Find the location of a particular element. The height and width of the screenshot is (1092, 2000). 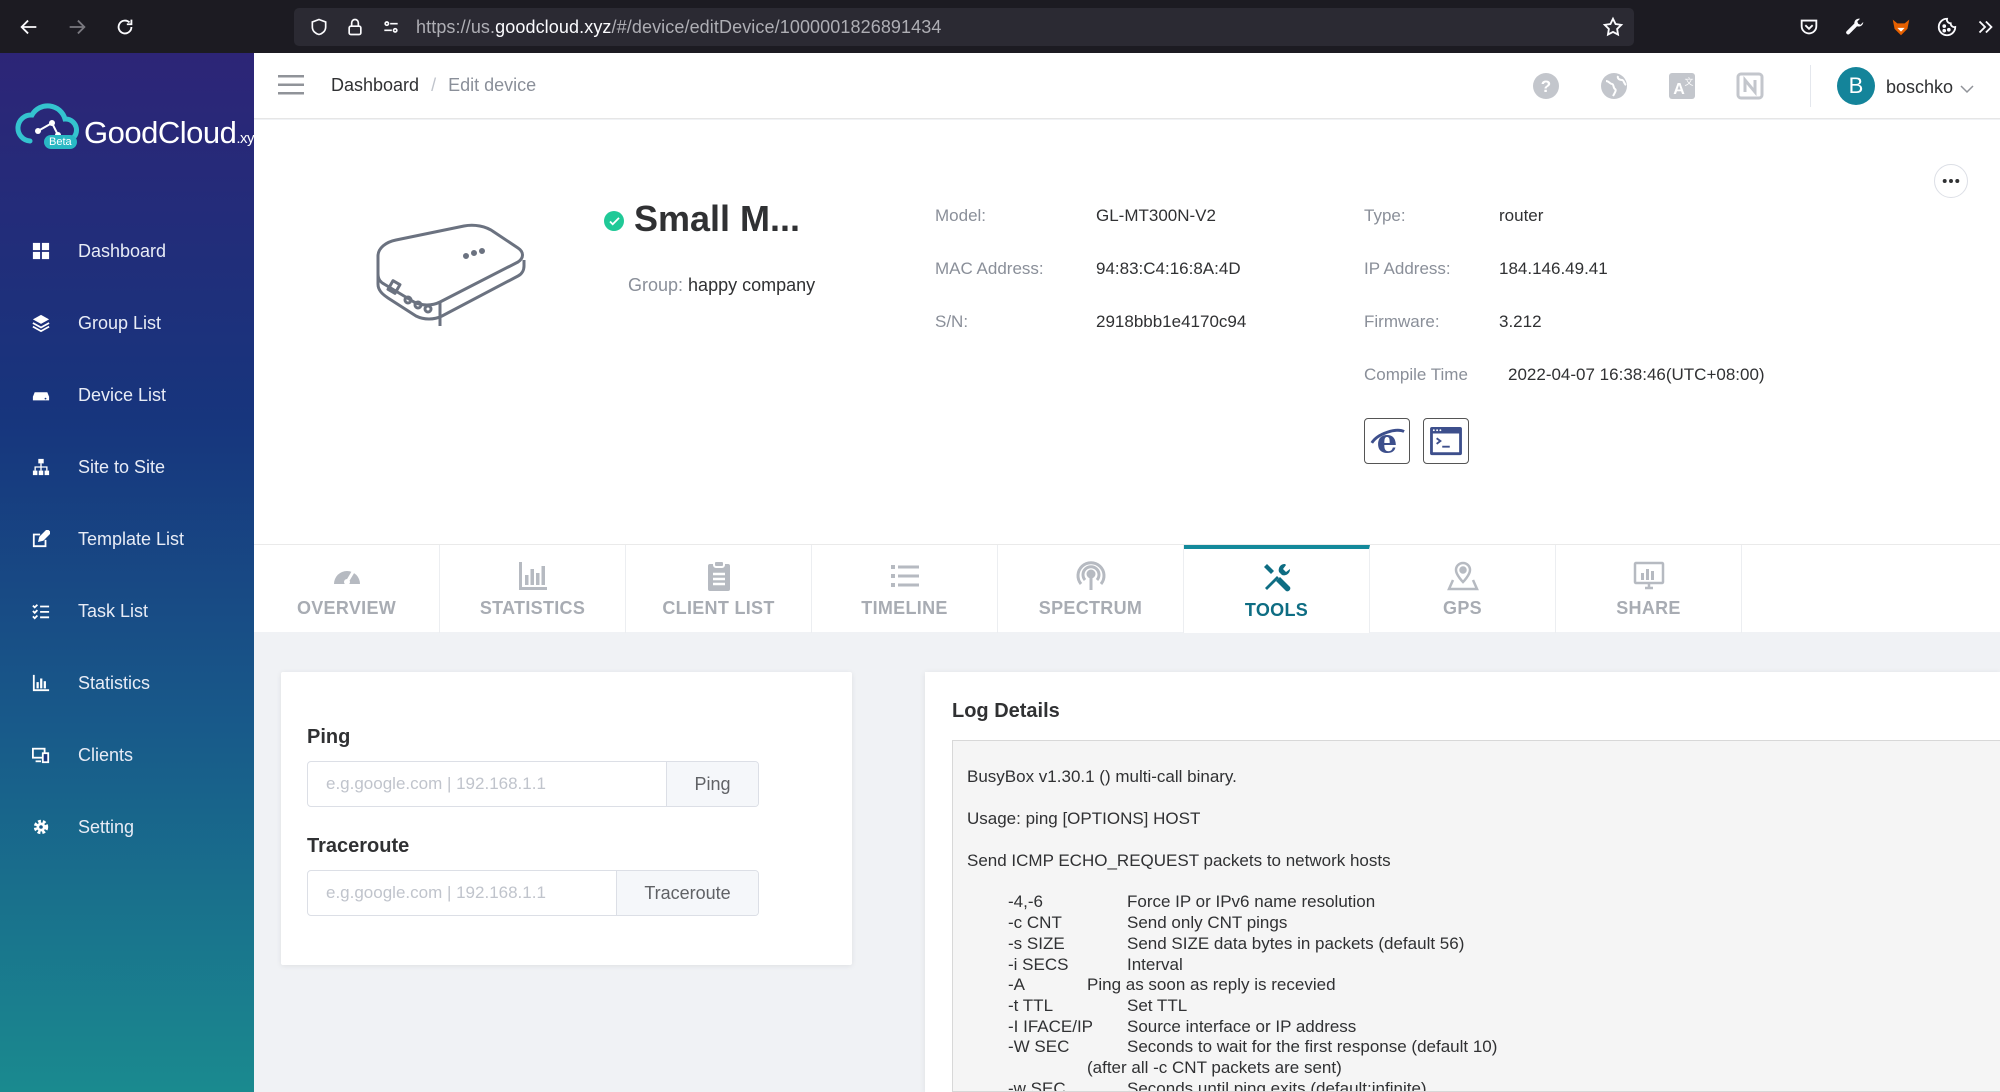

permissions-icon is located at coordinates (391, 27).